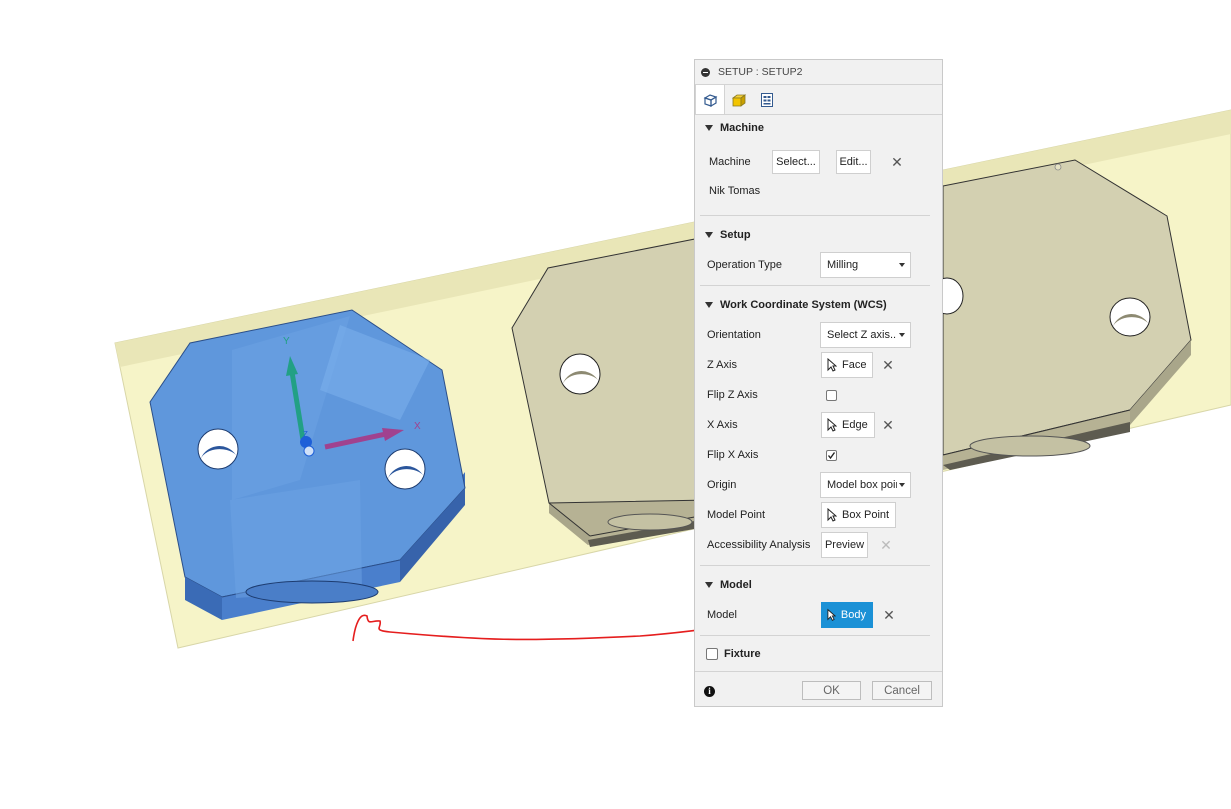  Describe the element at coordinates (735, 191) in the screenshot. I see `machine-name: Nik Tomas` at that location.